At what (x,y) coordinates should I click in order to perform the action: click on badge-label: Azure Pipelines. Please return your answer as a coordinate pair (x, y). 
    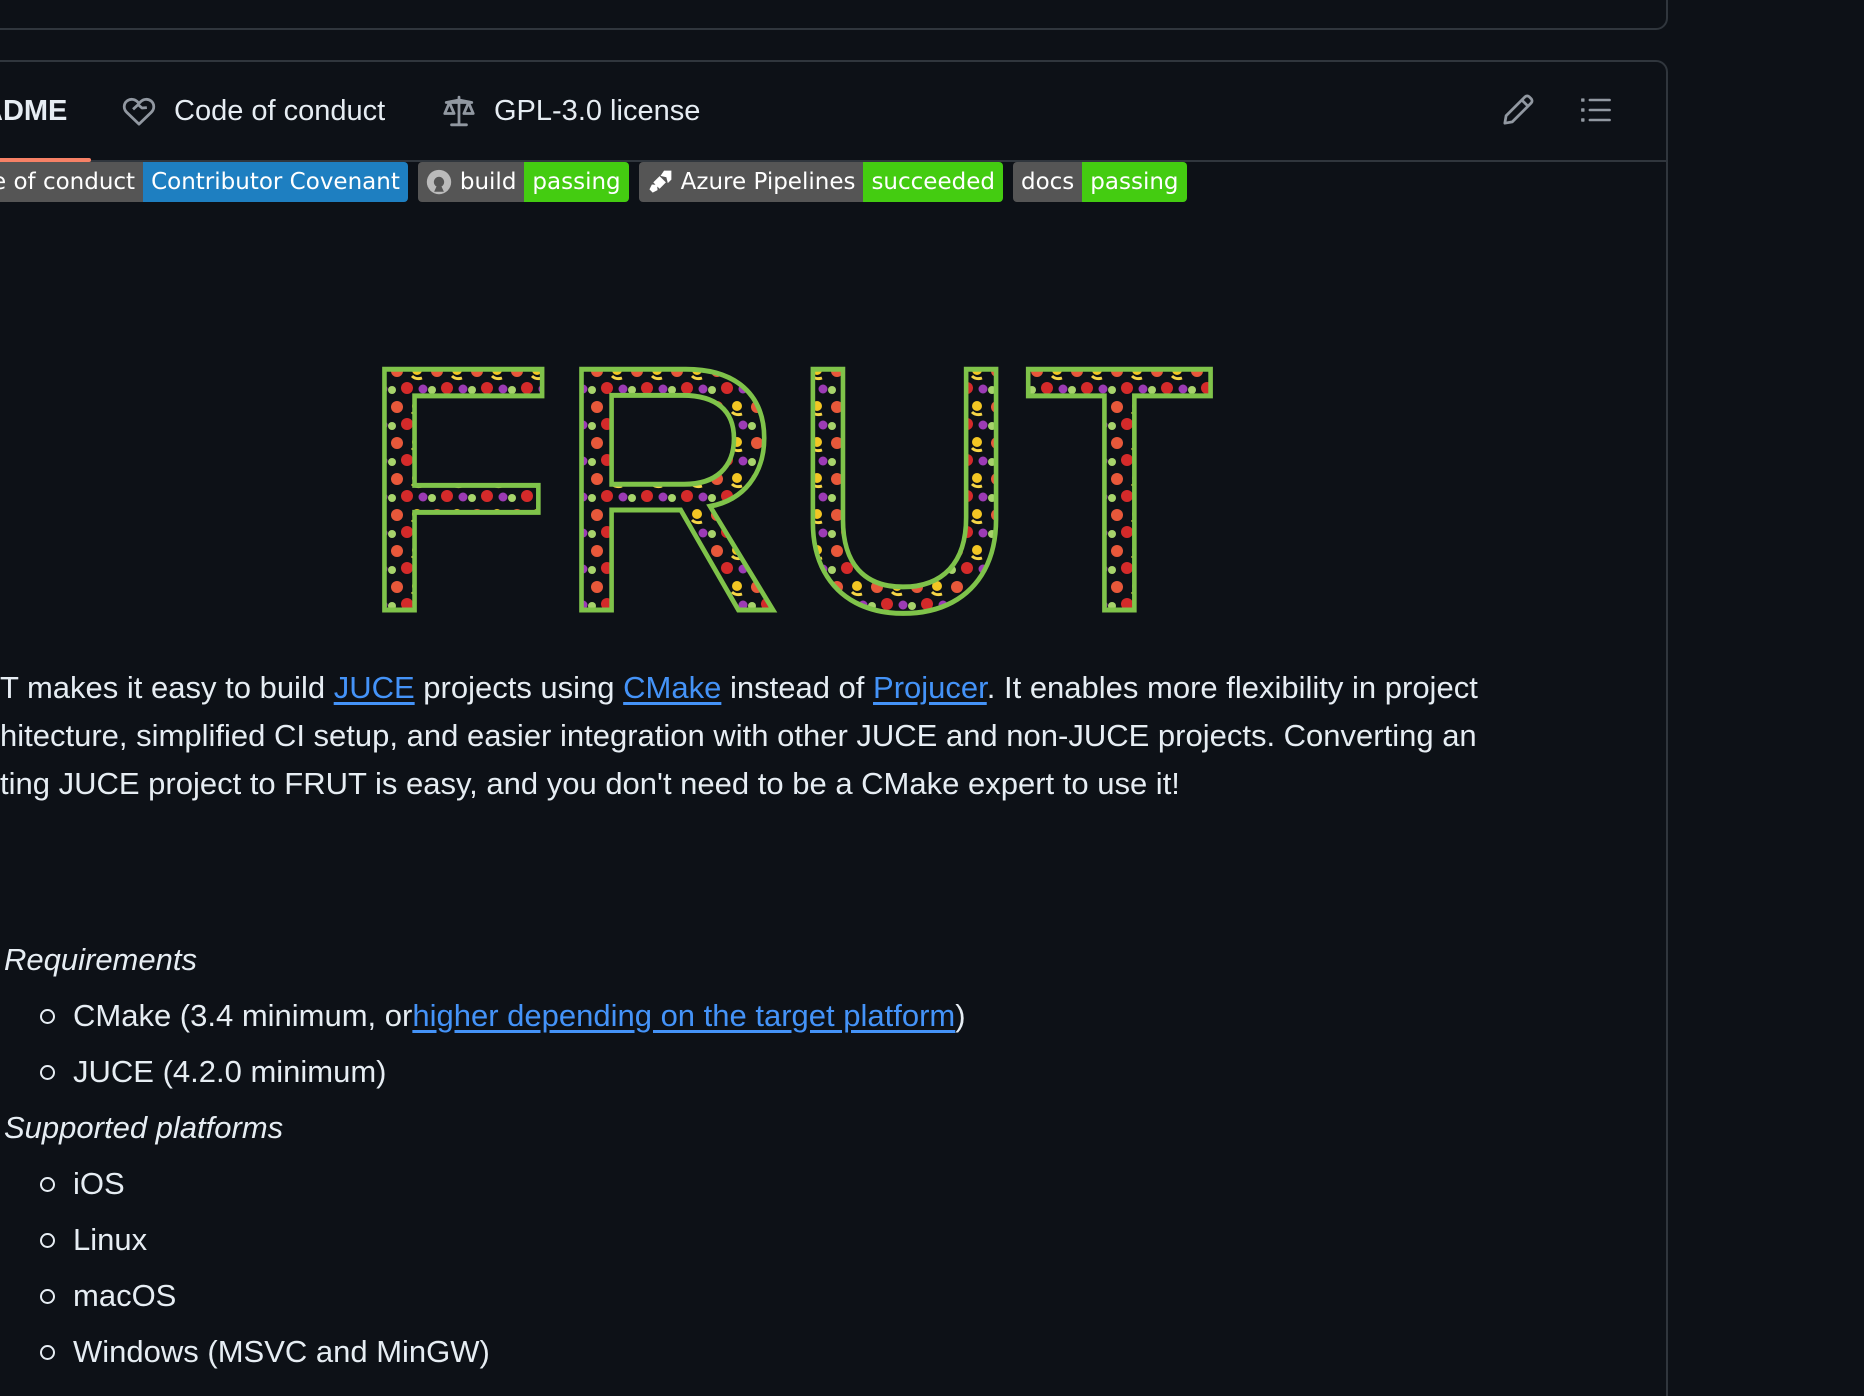
    Looking at the image, I should click on (768, 182).